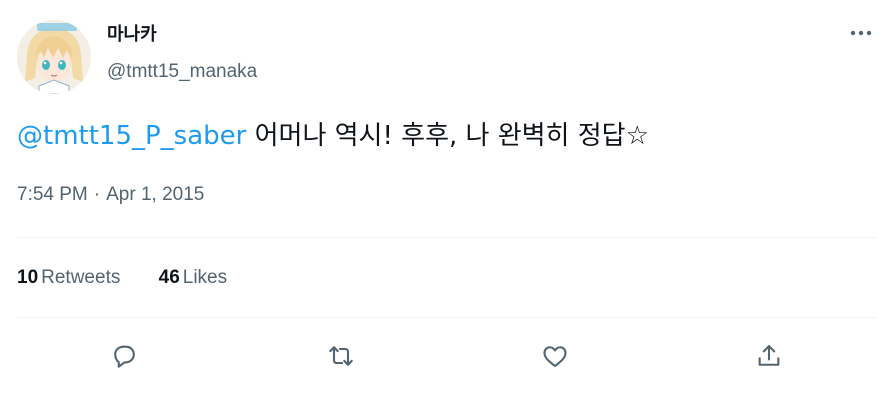 This screenshot has width=894, height=409. I want to click on share-button, so click(769, 356).